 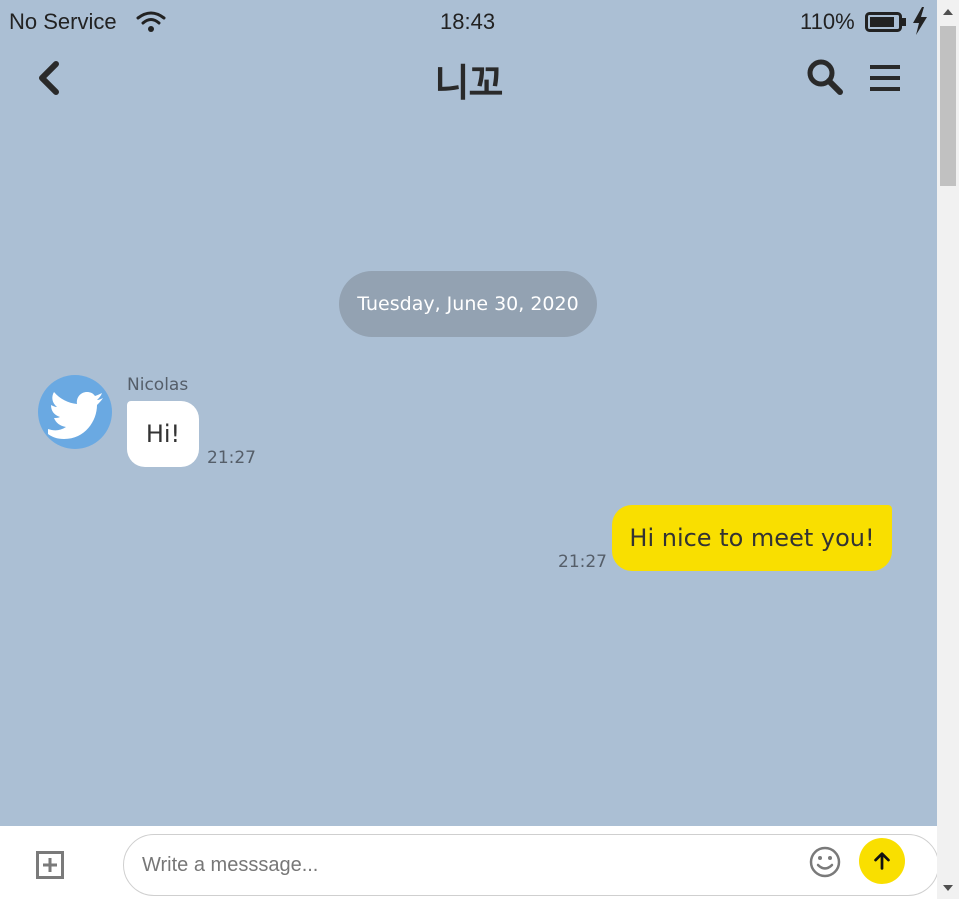 What do you see at coordinates (468, 304) in the screenshot?
I see `date-divider: Tuesday, June 30, 2020` at bounding box center [468, 304].